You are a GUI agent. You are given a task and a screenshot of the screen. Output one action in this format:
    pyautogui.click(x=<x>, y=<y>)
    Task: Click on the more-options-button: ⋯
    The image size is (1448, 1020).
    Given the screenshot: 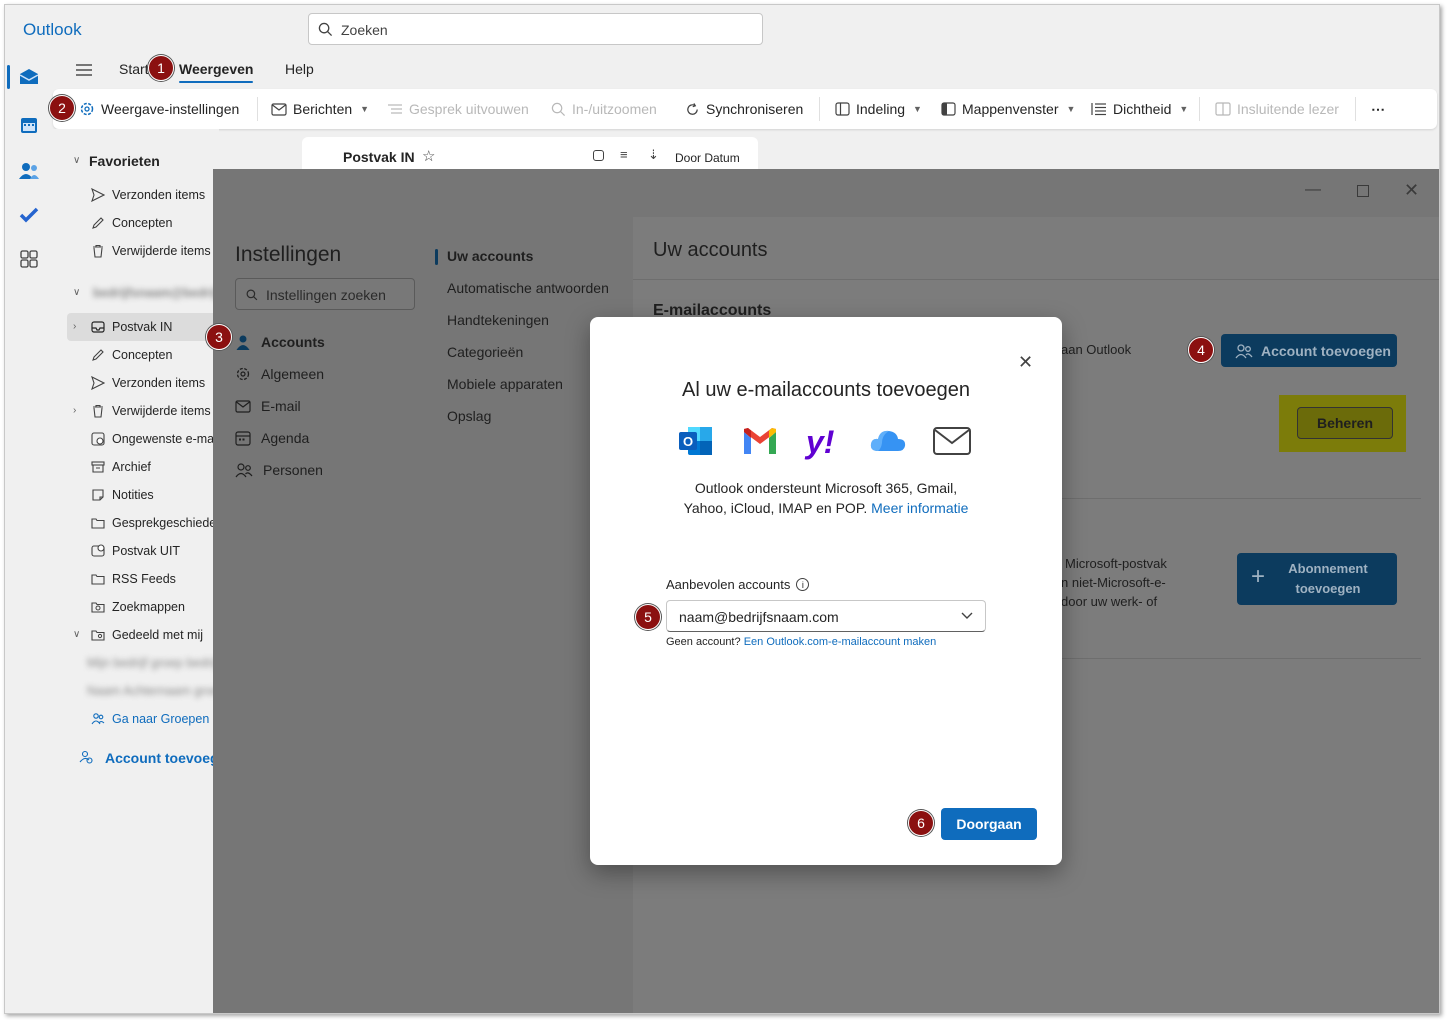 What is the action you would take?
    pyautogui.click(x=1378, y=109)
    